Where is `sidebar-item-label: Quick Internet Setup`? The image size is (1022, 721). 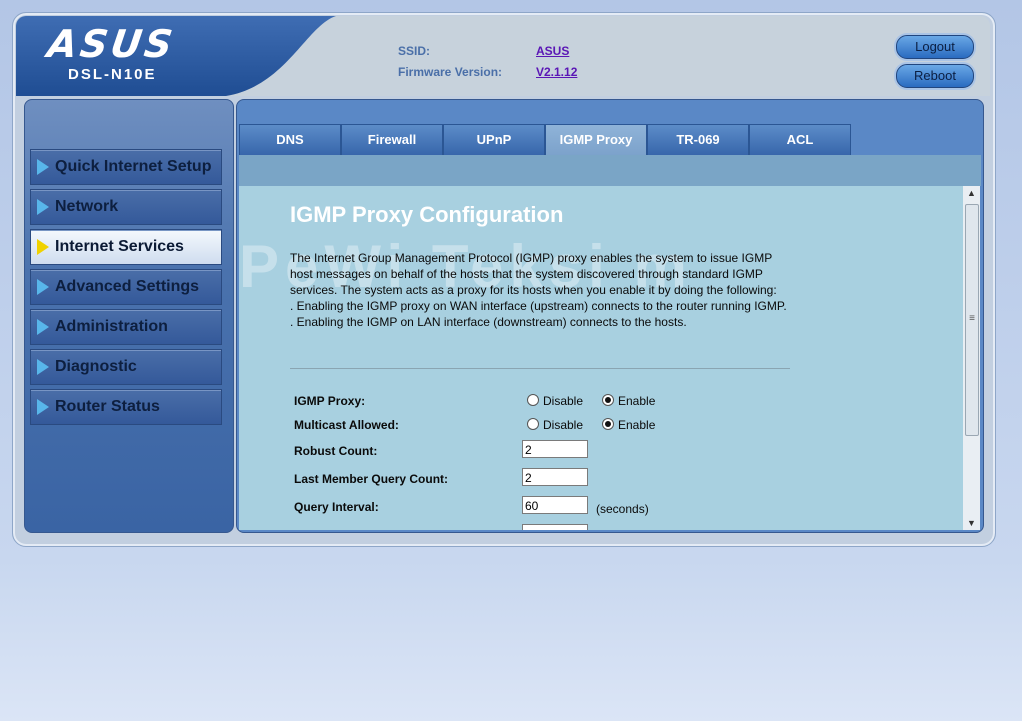
sidebar-item-label: Quick Internet Setup is located at coordinates (133, 166).